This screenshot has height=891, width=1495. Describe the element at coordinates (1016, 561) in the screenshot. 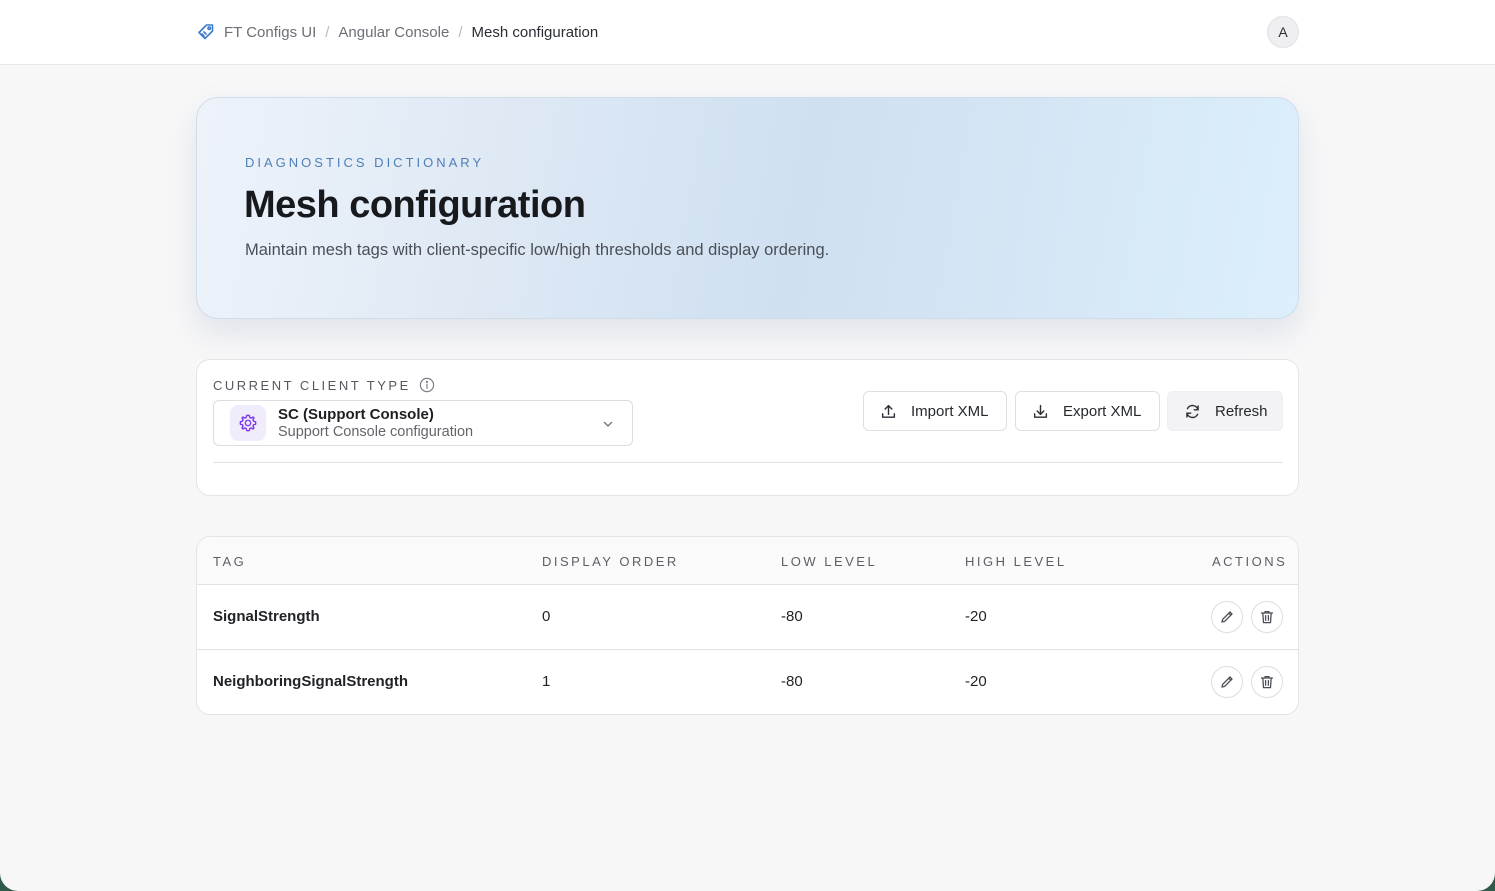

I see `column-header-high-level: HIGH LEVEL` at that location.